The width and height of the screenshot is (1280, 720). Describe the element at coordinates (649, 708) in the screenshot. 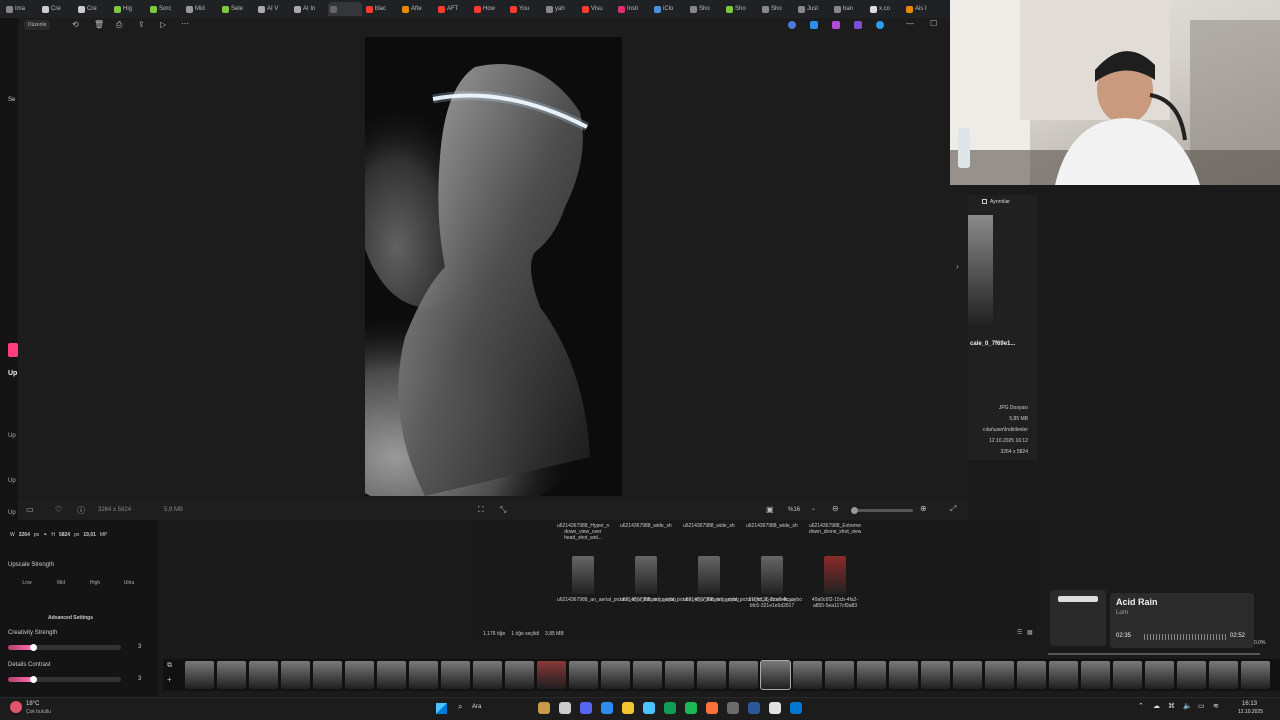

I see `browser-icon` at that location.